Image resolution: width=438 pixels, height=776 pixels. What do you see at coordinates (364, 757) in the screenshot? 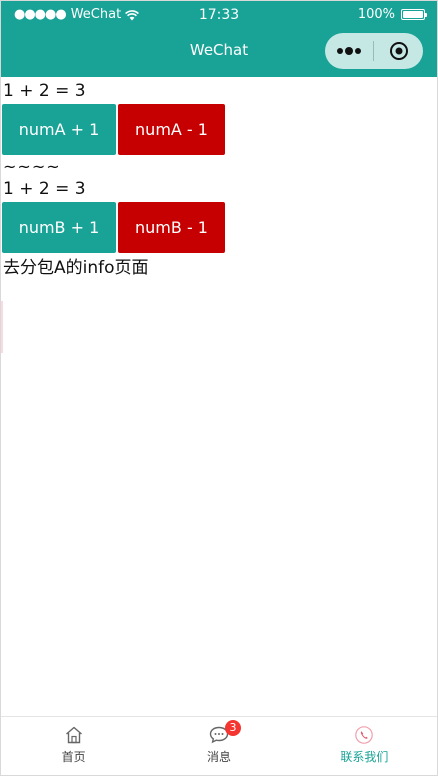
I see `tab-contact-label: 联系我们` at bounding box center [364, 757].